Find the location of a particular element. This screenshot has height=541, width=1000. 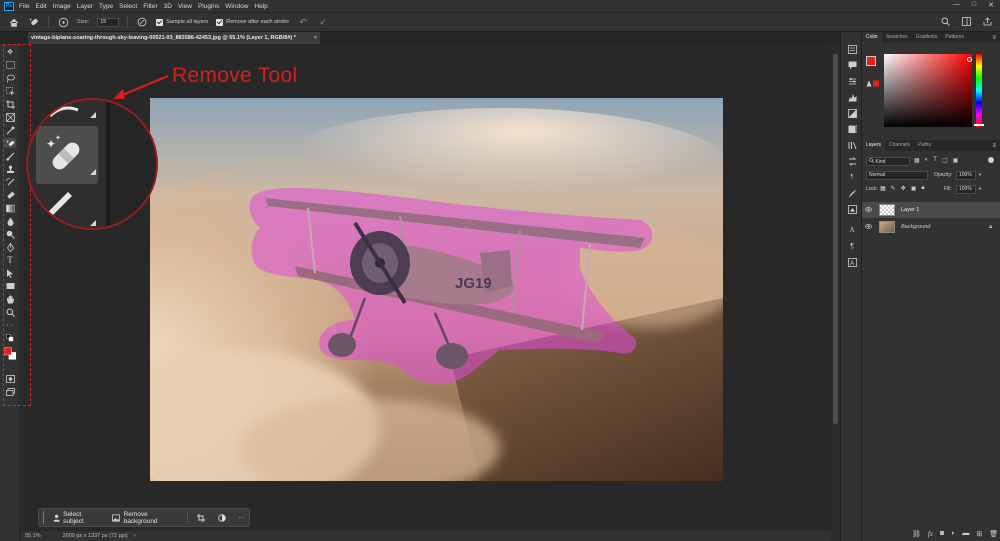

fill-input: 100% is located at coordinates (966, 189).